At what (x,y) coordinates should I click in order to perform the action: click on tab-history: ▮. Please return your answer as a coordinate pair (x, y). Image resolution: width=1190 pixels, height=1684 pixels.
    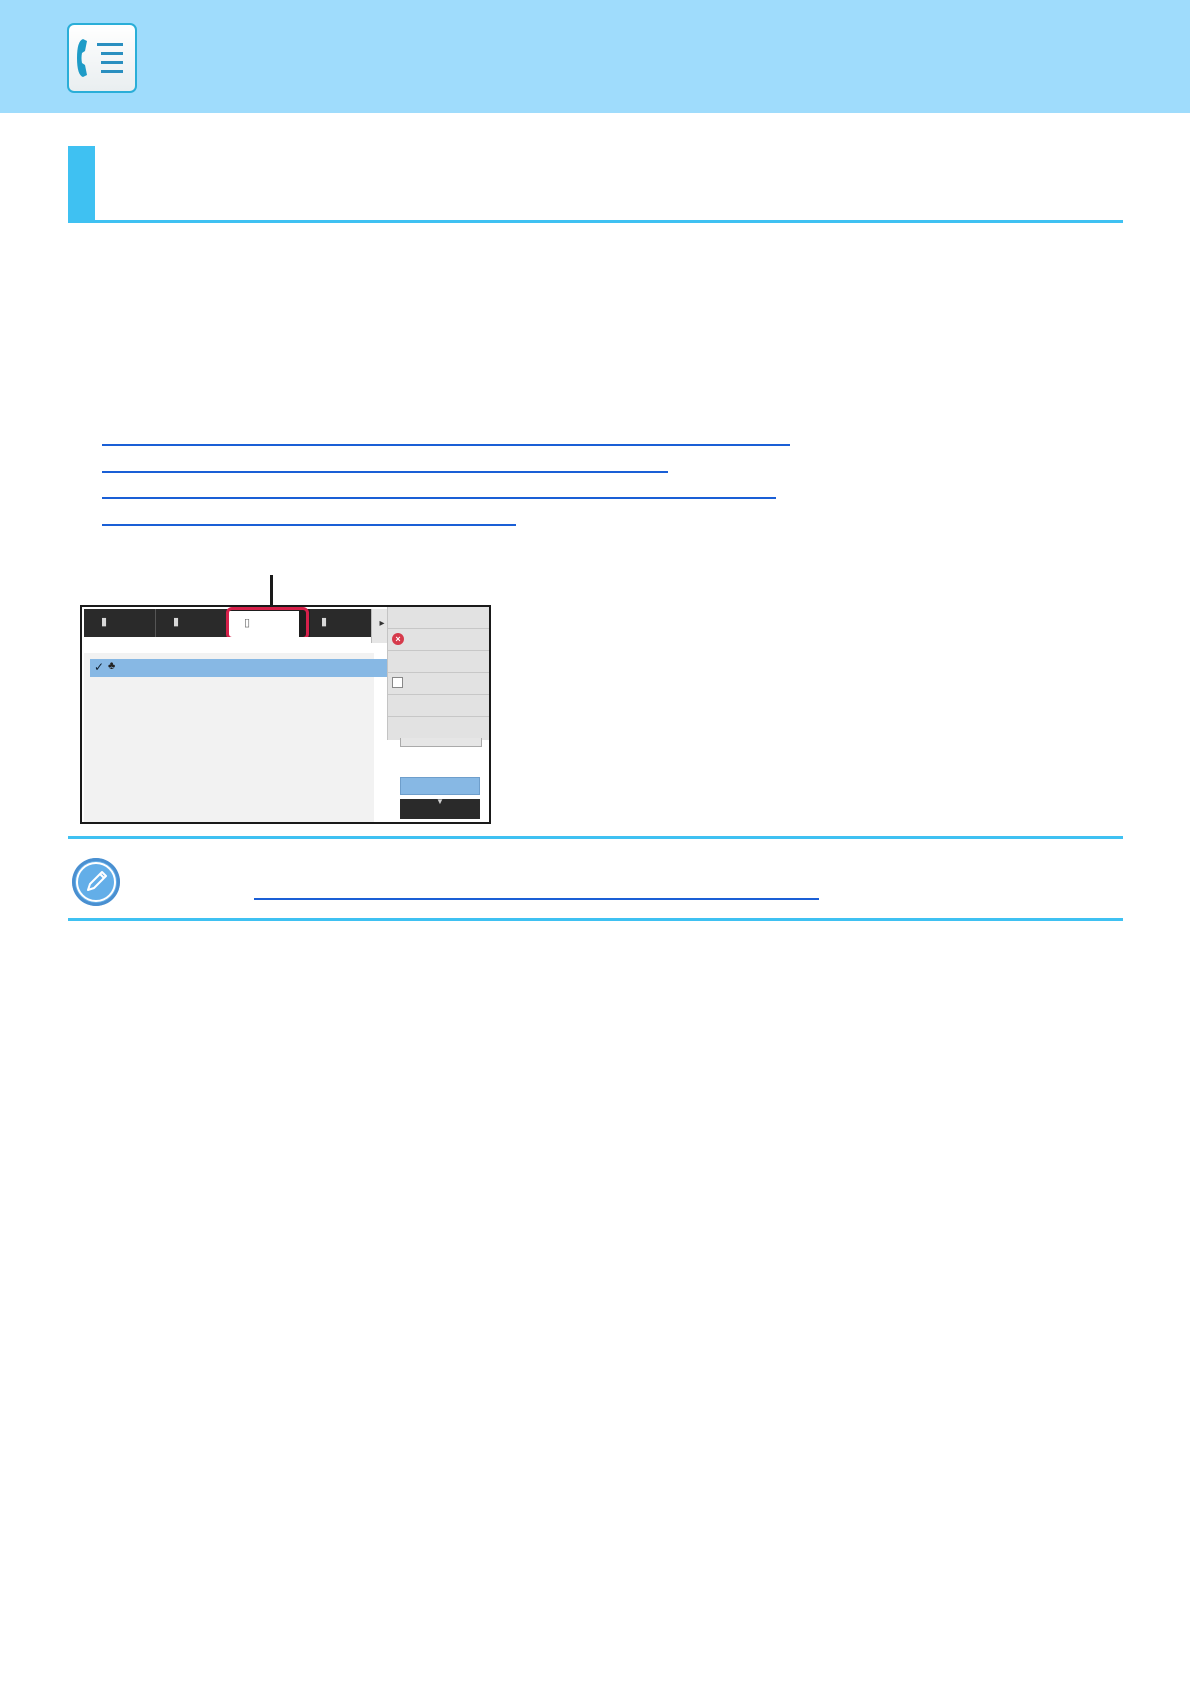
    Looking at the image, I should click on (342, 623).